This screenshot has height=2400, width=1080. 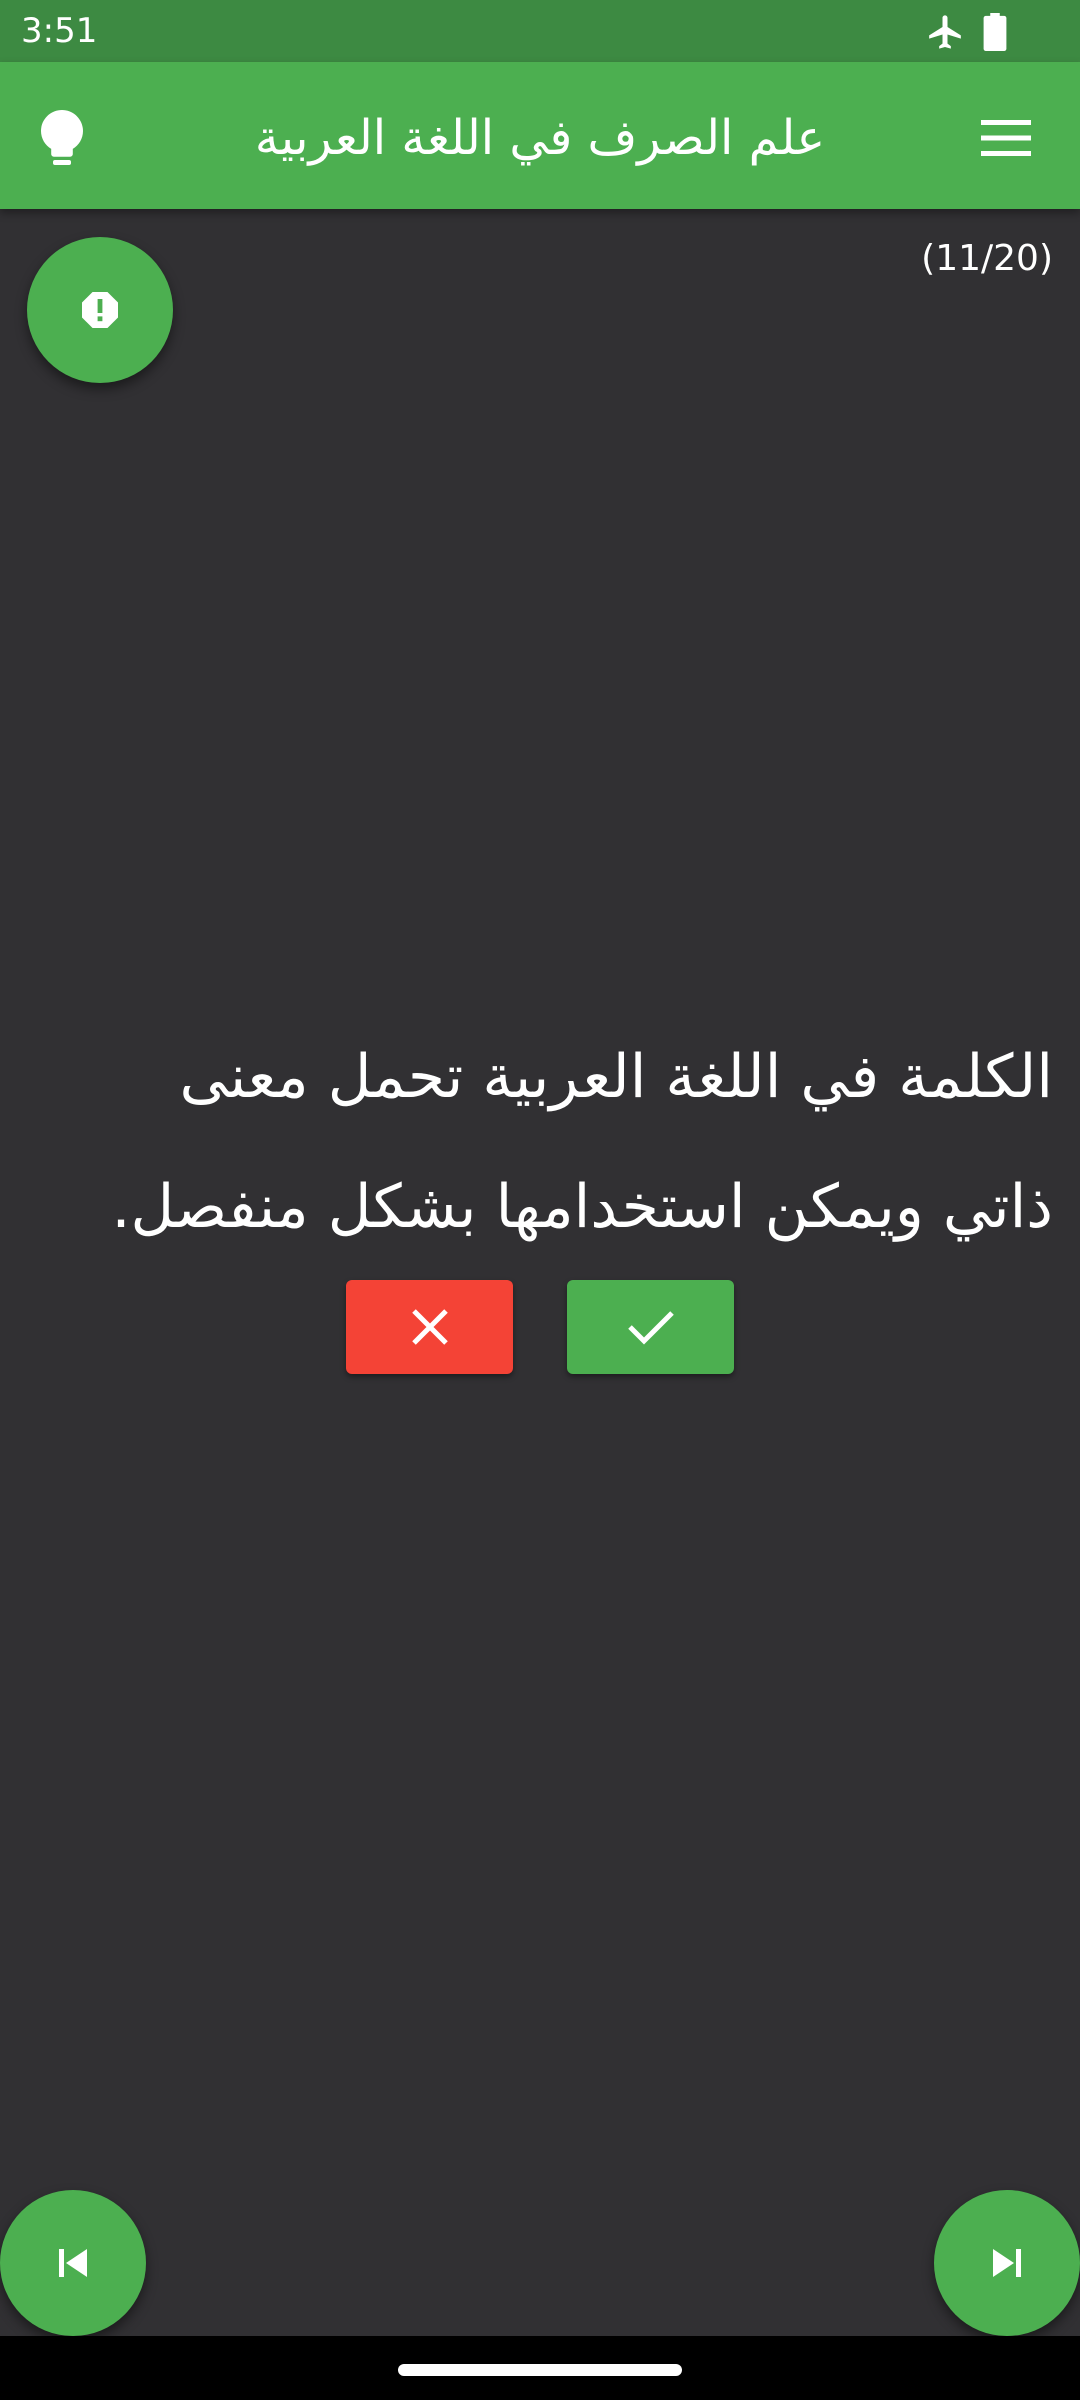 I want to click on skip-previous-icon, so click(x=73, y=2263).